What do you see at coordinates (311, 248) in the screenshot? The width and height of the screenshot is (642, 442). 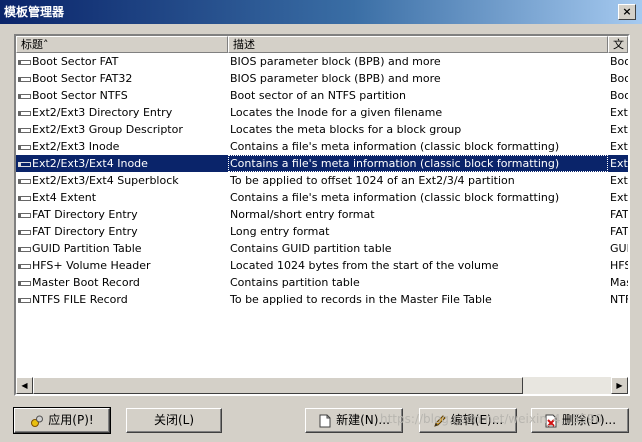 I see `template-description: Contains GUID partition table` at bounding box center [311, 248].